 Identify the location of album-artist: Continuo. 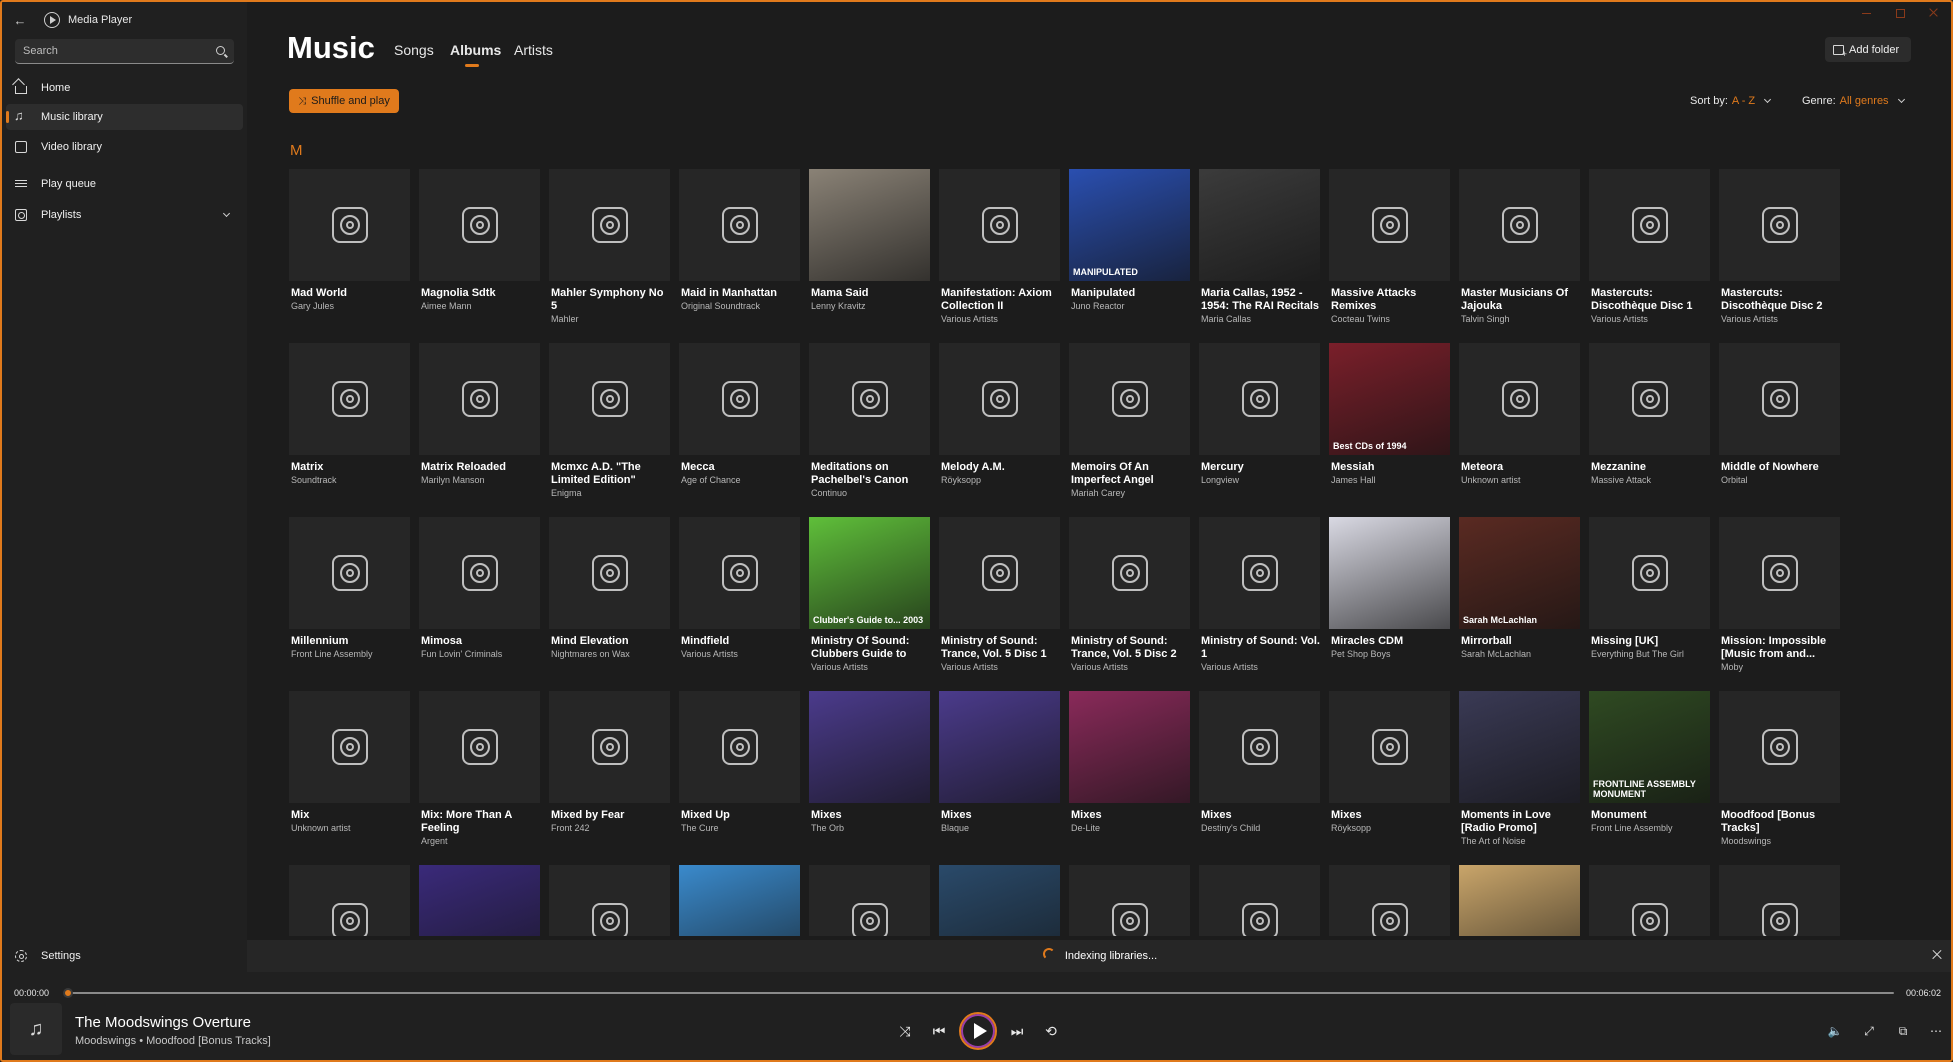
(869, 493).